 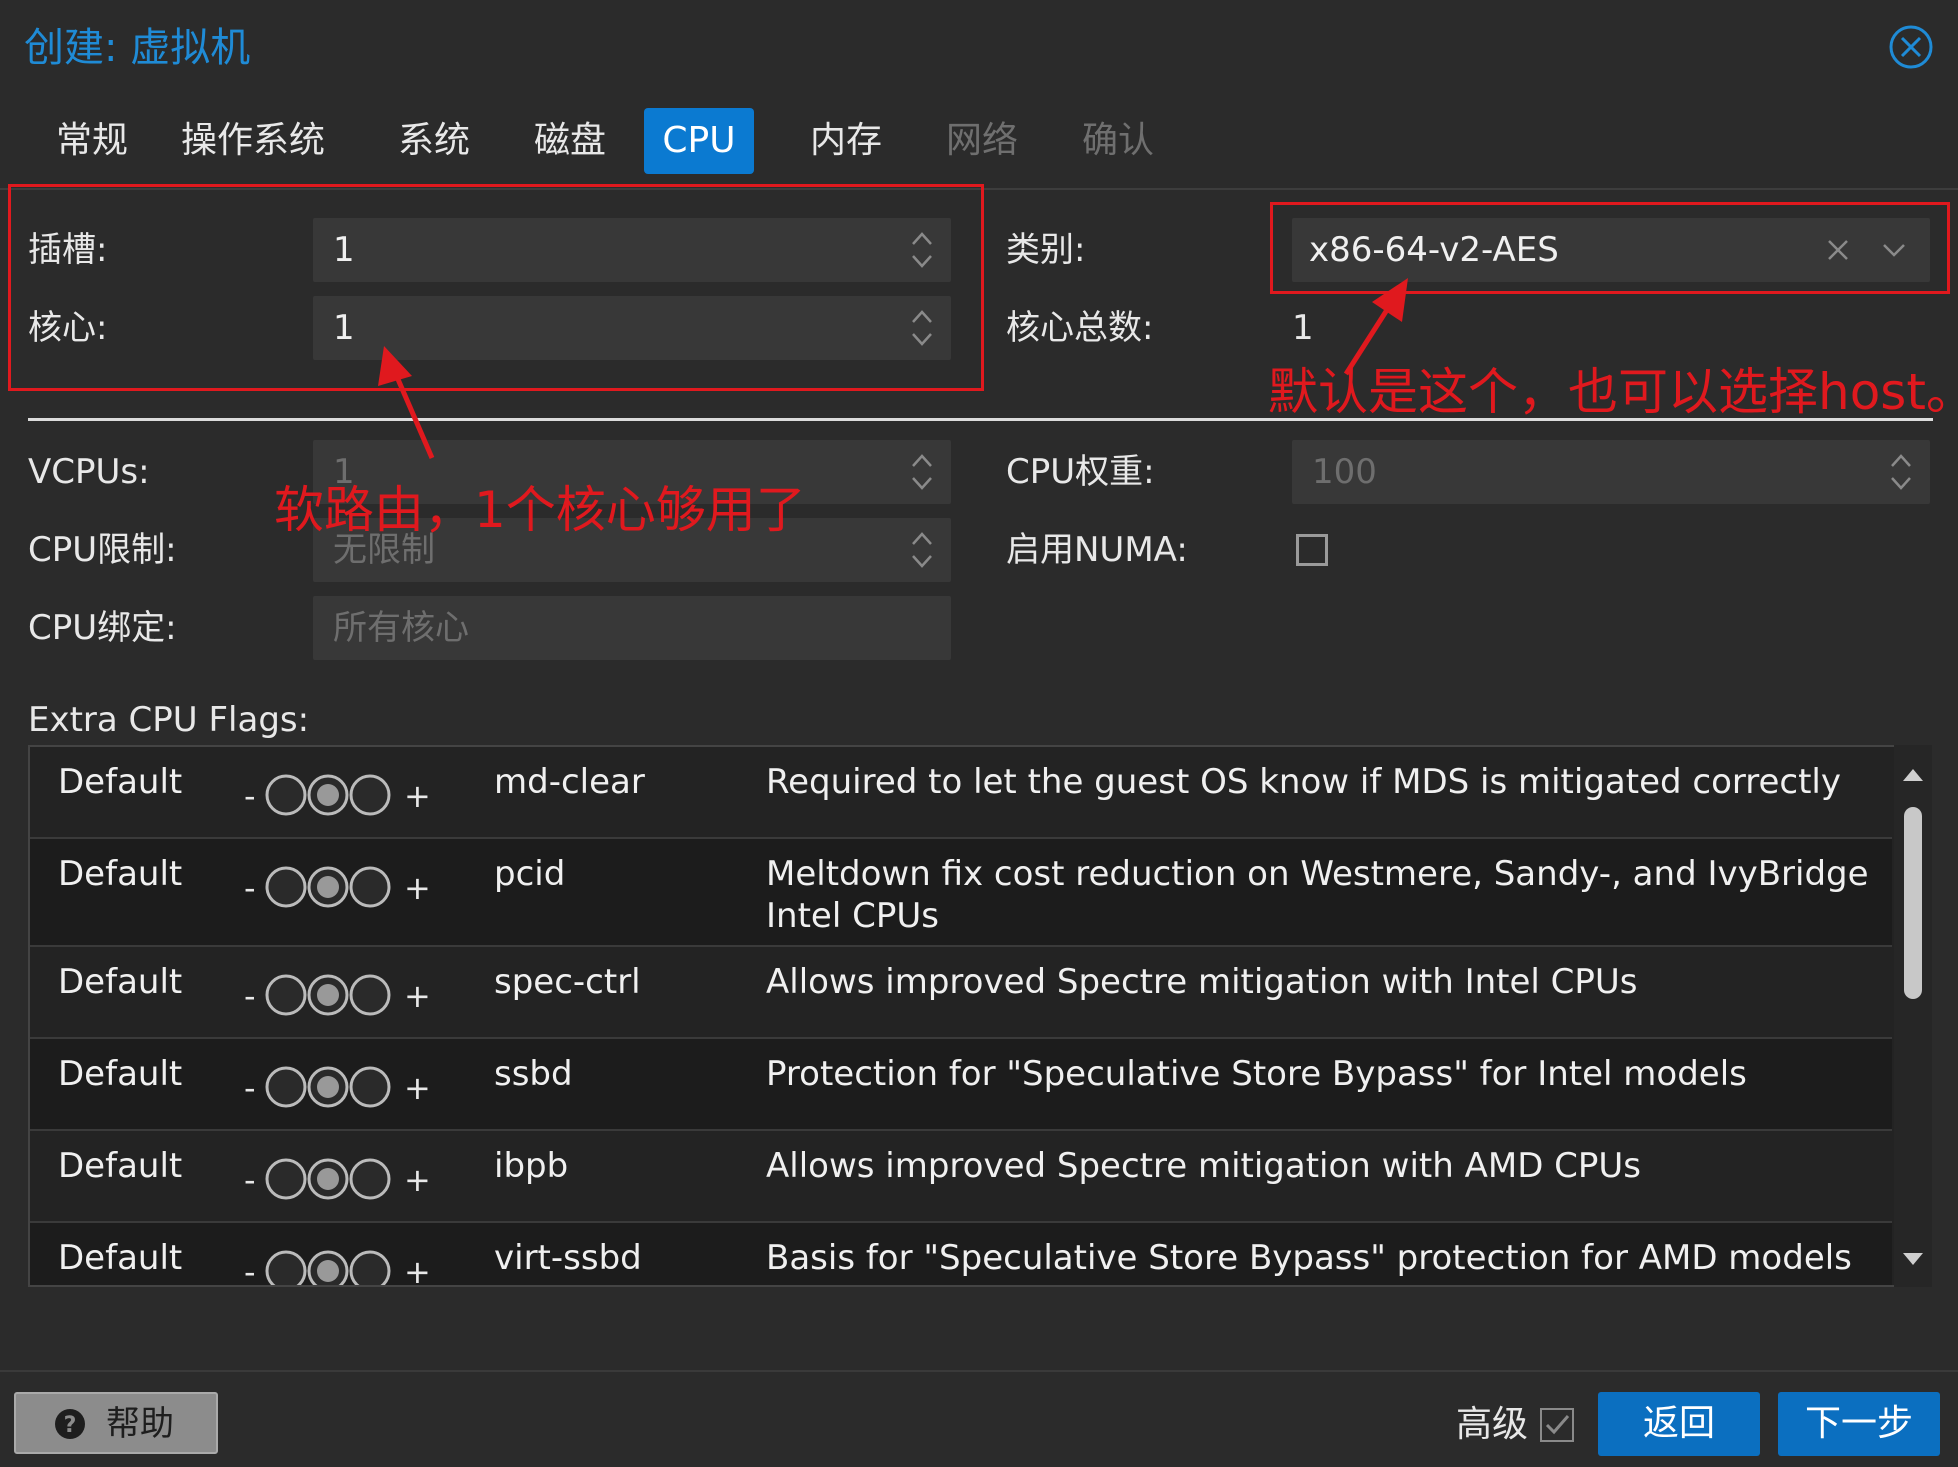 I want to click on extra-flags-label: Extra CPU Flags:, so click(x=169, y=720).